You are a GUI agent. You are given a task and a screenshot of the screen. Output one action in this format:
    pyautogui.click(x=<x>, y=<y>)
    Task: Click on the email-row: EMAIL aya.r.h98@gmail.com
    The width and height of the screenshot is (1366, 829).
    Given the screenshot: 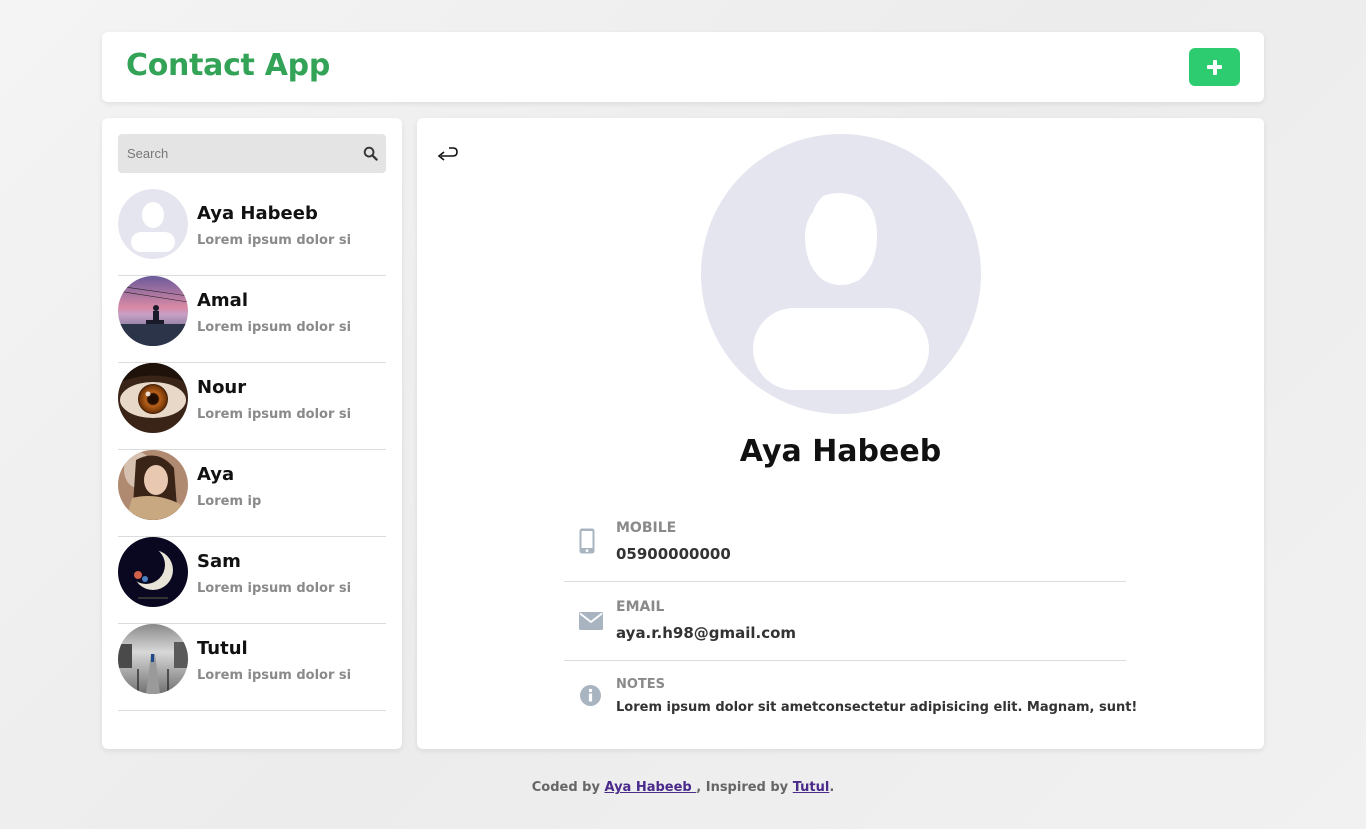 What is the action you would take?
    pyautogui.click(x=845, y=621)
    